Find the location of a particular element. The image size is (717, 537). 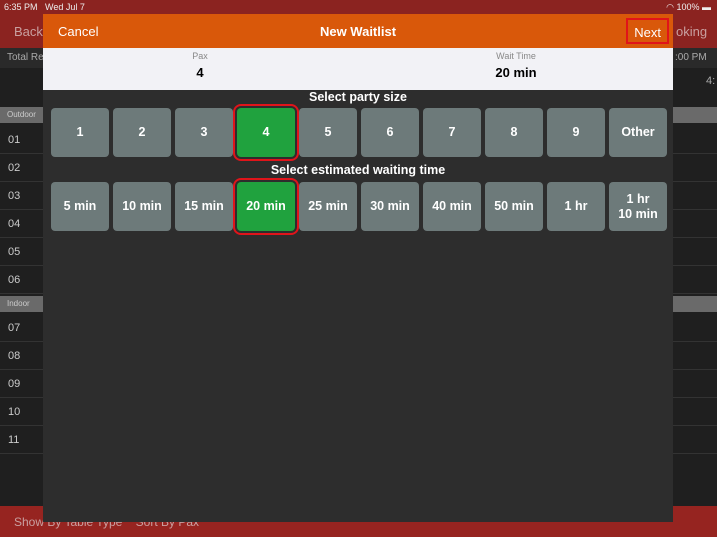

status-bar: 6:35 PM Wed Jul 7 ◠ 100% ▬ is located at coordinates (358, 7).